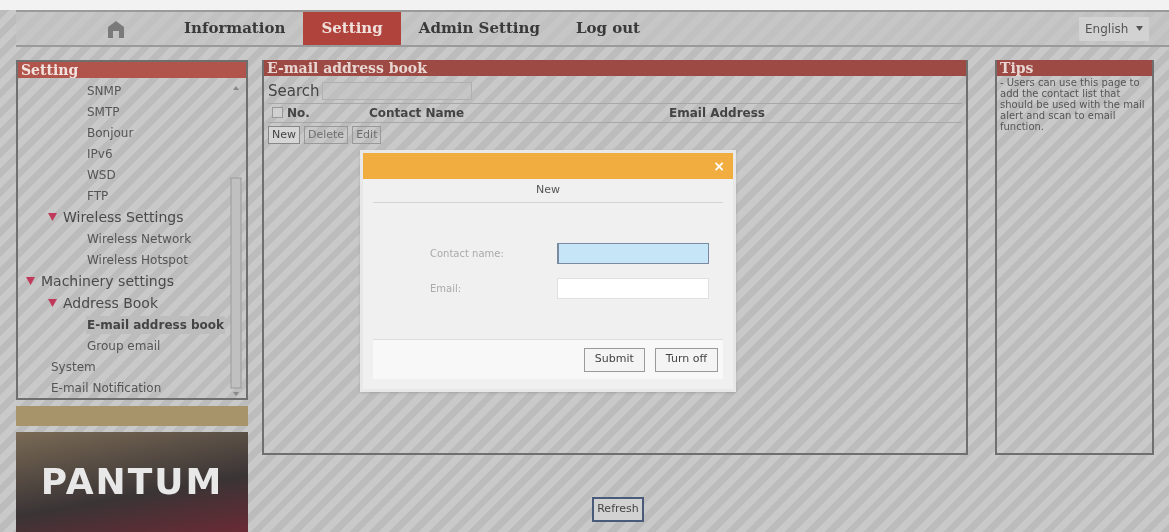 This screenshot has width=1169, height=532. What do you see at coordinates (633, 253) in the screenshot?
I see `input-field` at bounding box center [633, 253].